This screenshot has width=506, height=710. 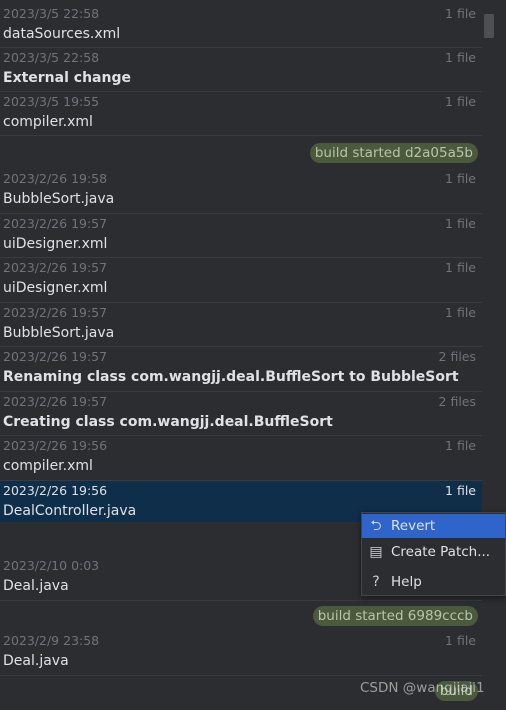 What do you see at coordinates (393, 153) in the screenshot?
I see `build-label-chip: build started d2a05a5b` at bounding box center [393, 153].